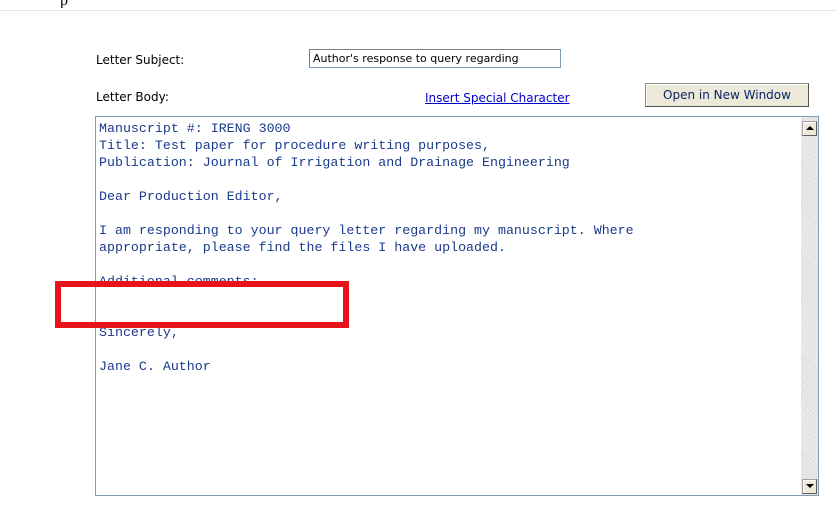 The image size is (837, 525). What do you see at coordinates (90, 4) in the screenshot?
I see `page-text-fragment: p` at bounding box center [90, 4].